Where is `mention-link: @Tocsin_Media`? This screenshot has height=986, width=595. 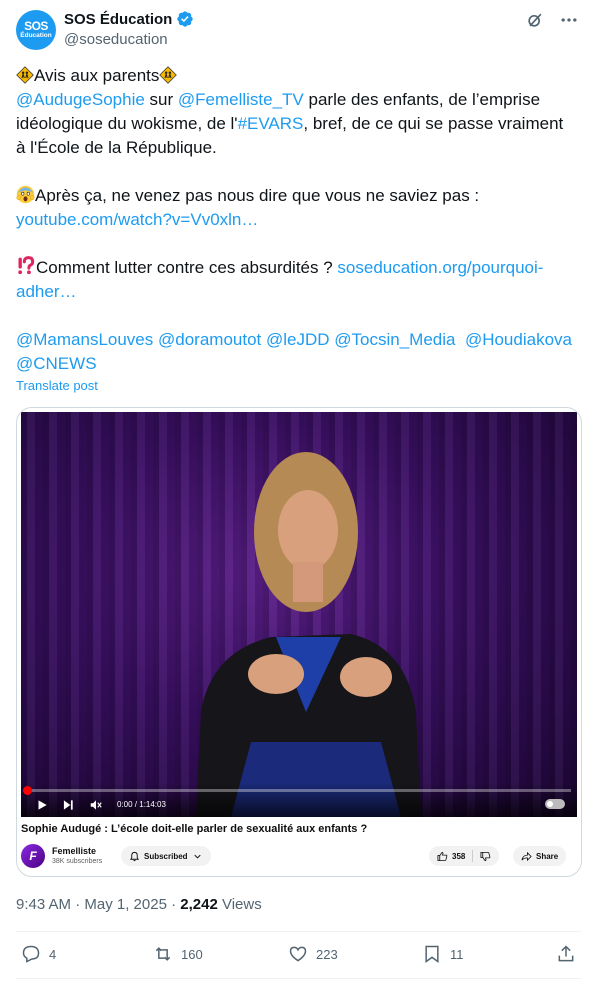 mention-link: @Tocsin_Media is located at coordinates (394, 339).